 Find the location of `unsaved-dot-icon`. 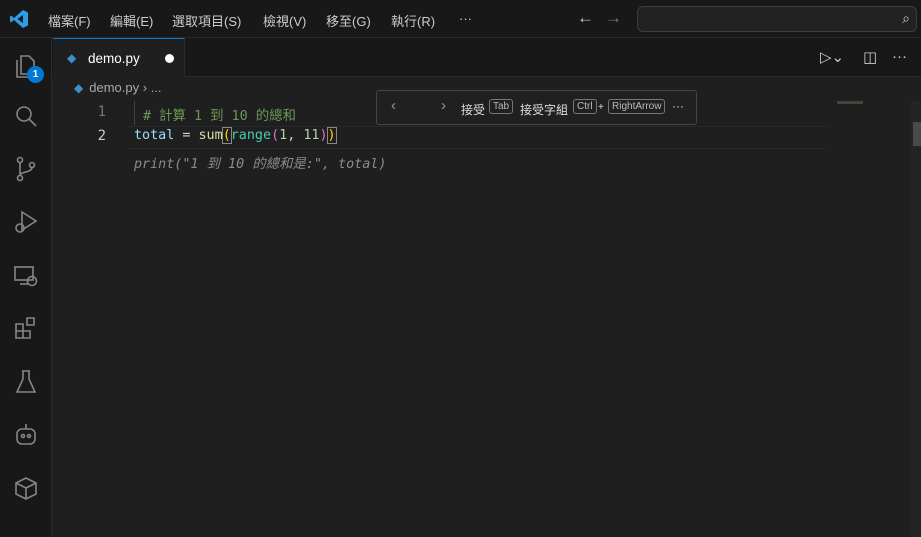

unsaved-dot-icon is located at coordinates (169, 58).